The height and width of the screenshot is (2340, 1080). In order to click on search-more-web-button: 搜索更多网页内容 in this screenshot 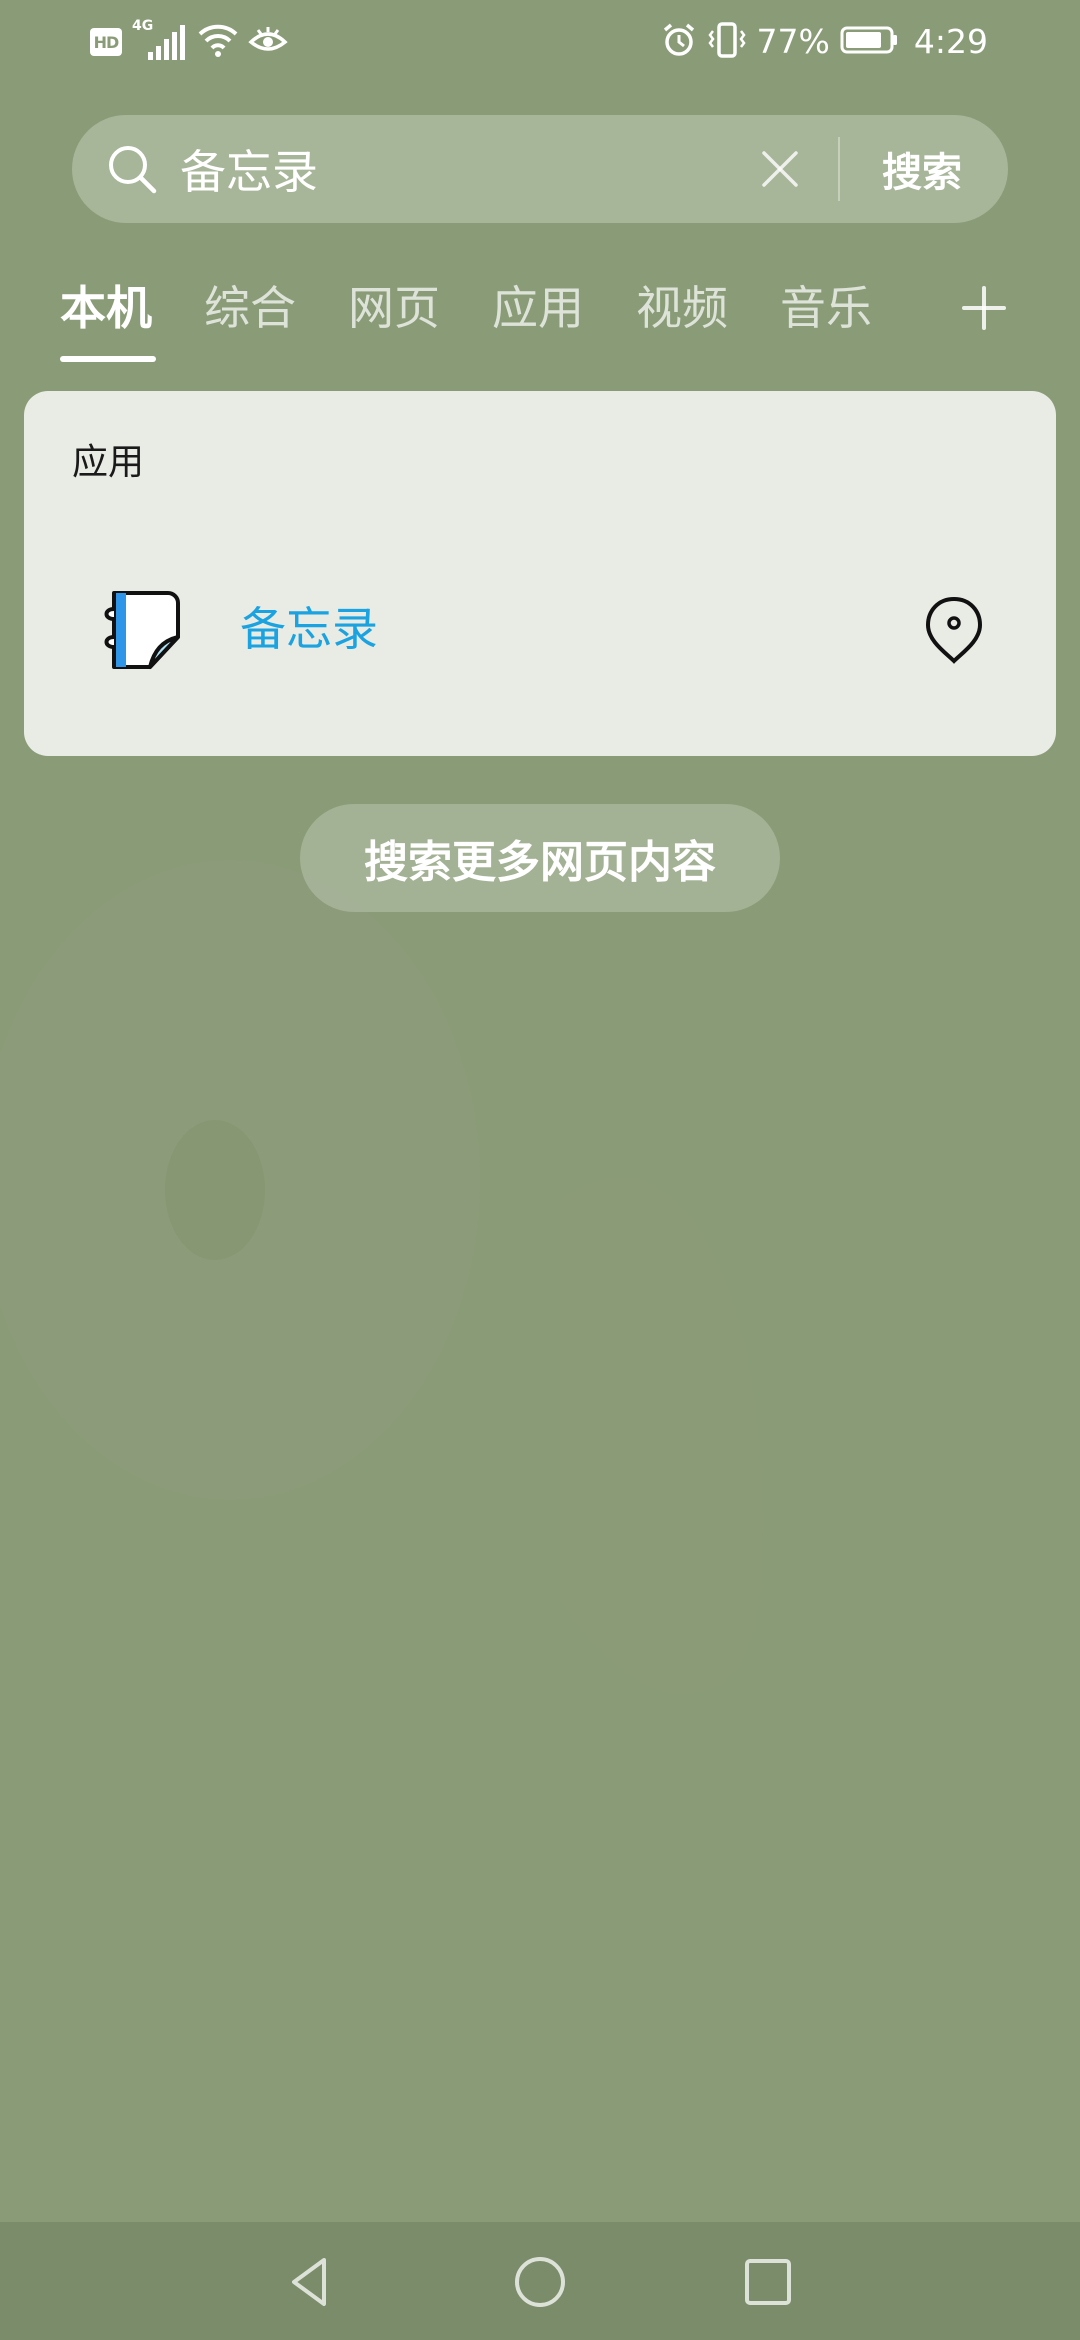, I will do `click(540, 858)`.